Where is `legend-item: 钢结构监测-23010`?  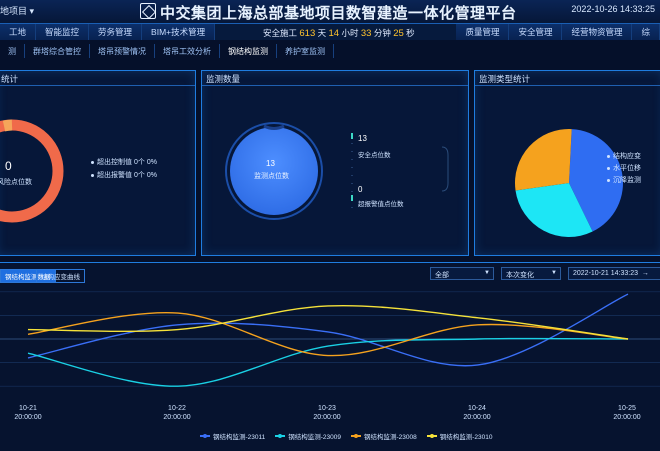 legend-item: 钢结构监测-23010 is located at coordinates (459, 436).